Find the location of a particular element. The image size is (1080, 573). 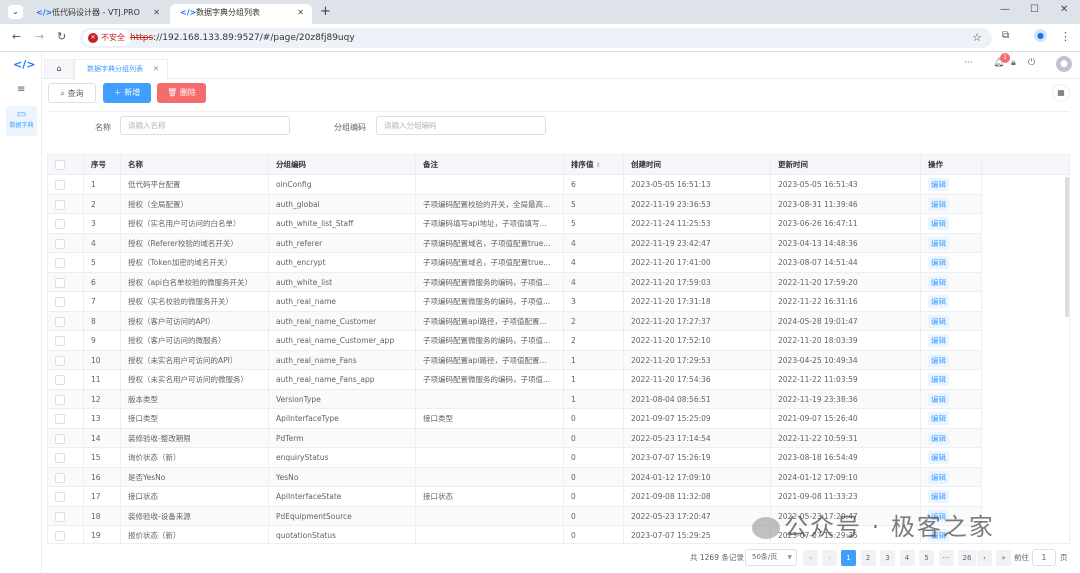

forward-icon: → is located at coordinates (39, 36).